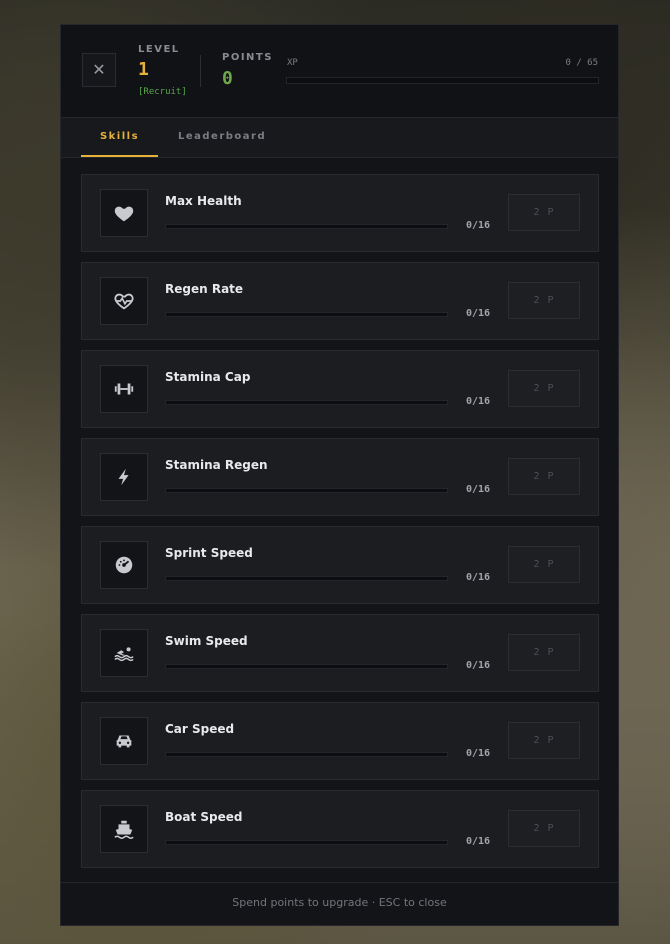 The height and width of the screenshot is (944, 670). What do you see at coordinates (442, 80) in the screenshot?
I see `xp-progress-bar` at bounding box center [442, 80].